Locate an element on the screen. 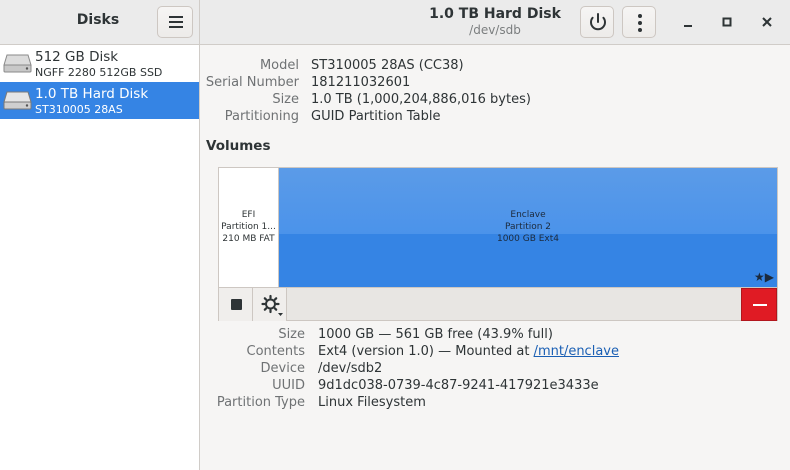 This screenshot has width=790, height=470. stop-icon is located at coordinates (236, 304).